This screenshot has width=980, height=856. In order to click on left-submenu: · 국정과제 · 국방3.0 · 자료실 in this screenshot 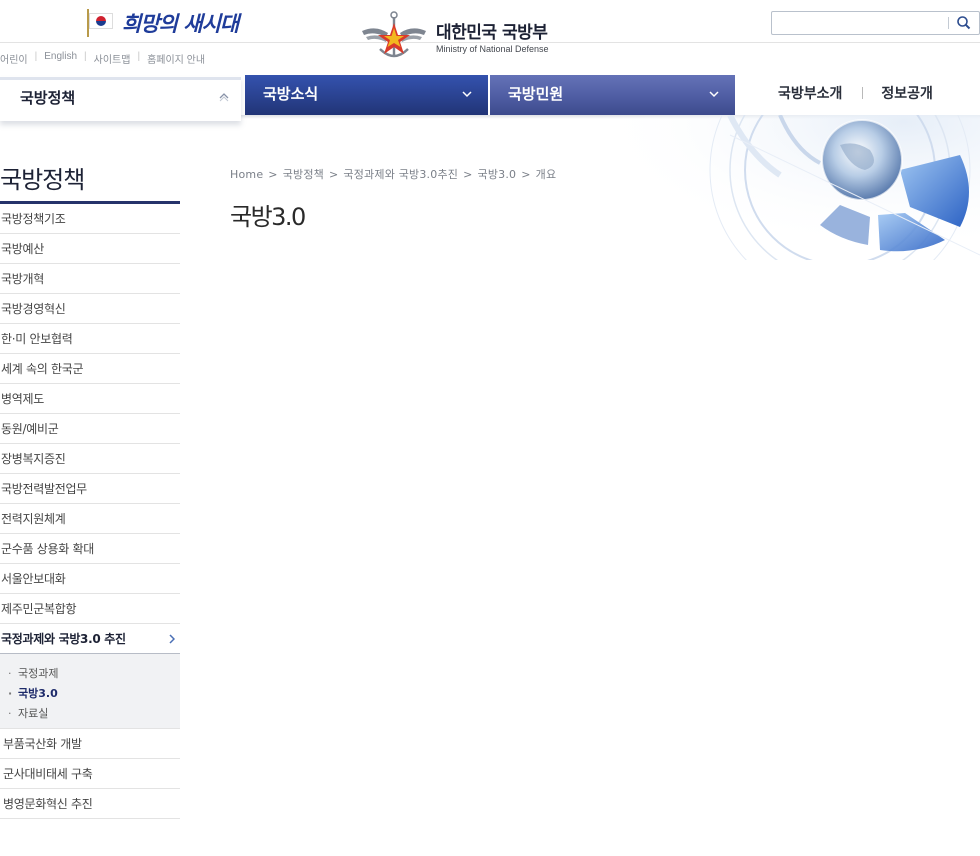, I will do `click(90, 691)`.